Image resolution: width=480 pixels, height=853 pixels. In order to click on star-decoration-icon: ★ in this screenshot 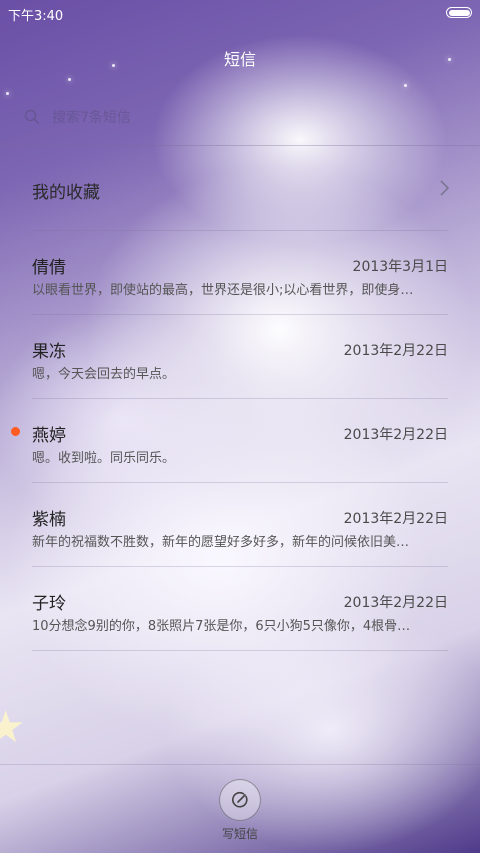, I will do `click(13, 727)`.